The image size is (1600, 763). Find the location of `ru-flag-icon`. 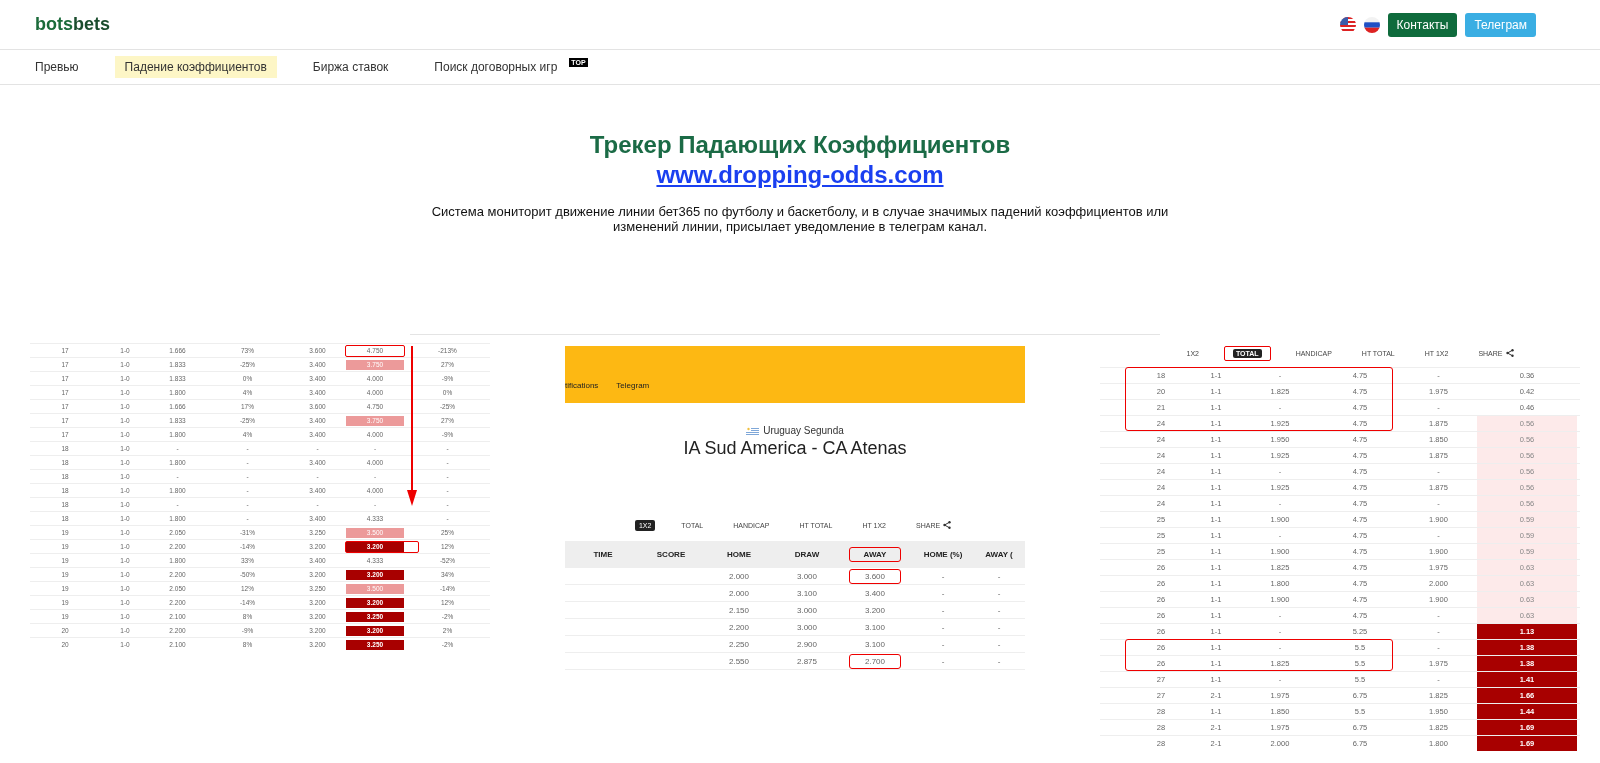

ru-flag-icon is located at coordinates (1371, 24).